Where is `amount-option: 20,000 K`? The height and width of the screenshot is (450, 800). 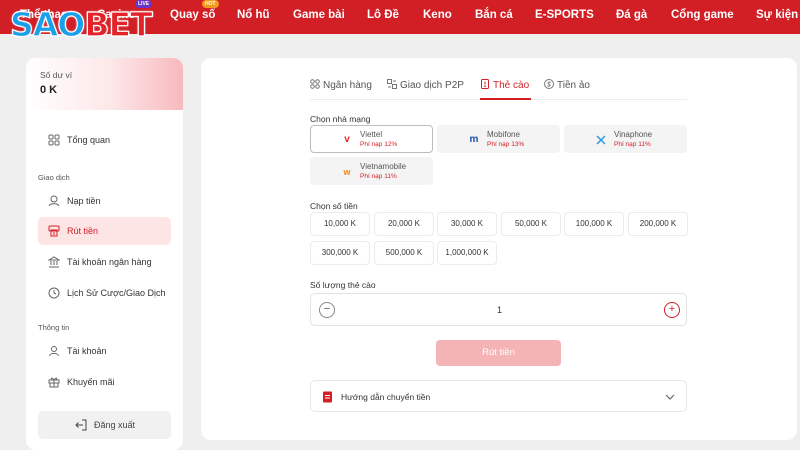 amount-option: 20,000 K is located at coordinates (404, 224).